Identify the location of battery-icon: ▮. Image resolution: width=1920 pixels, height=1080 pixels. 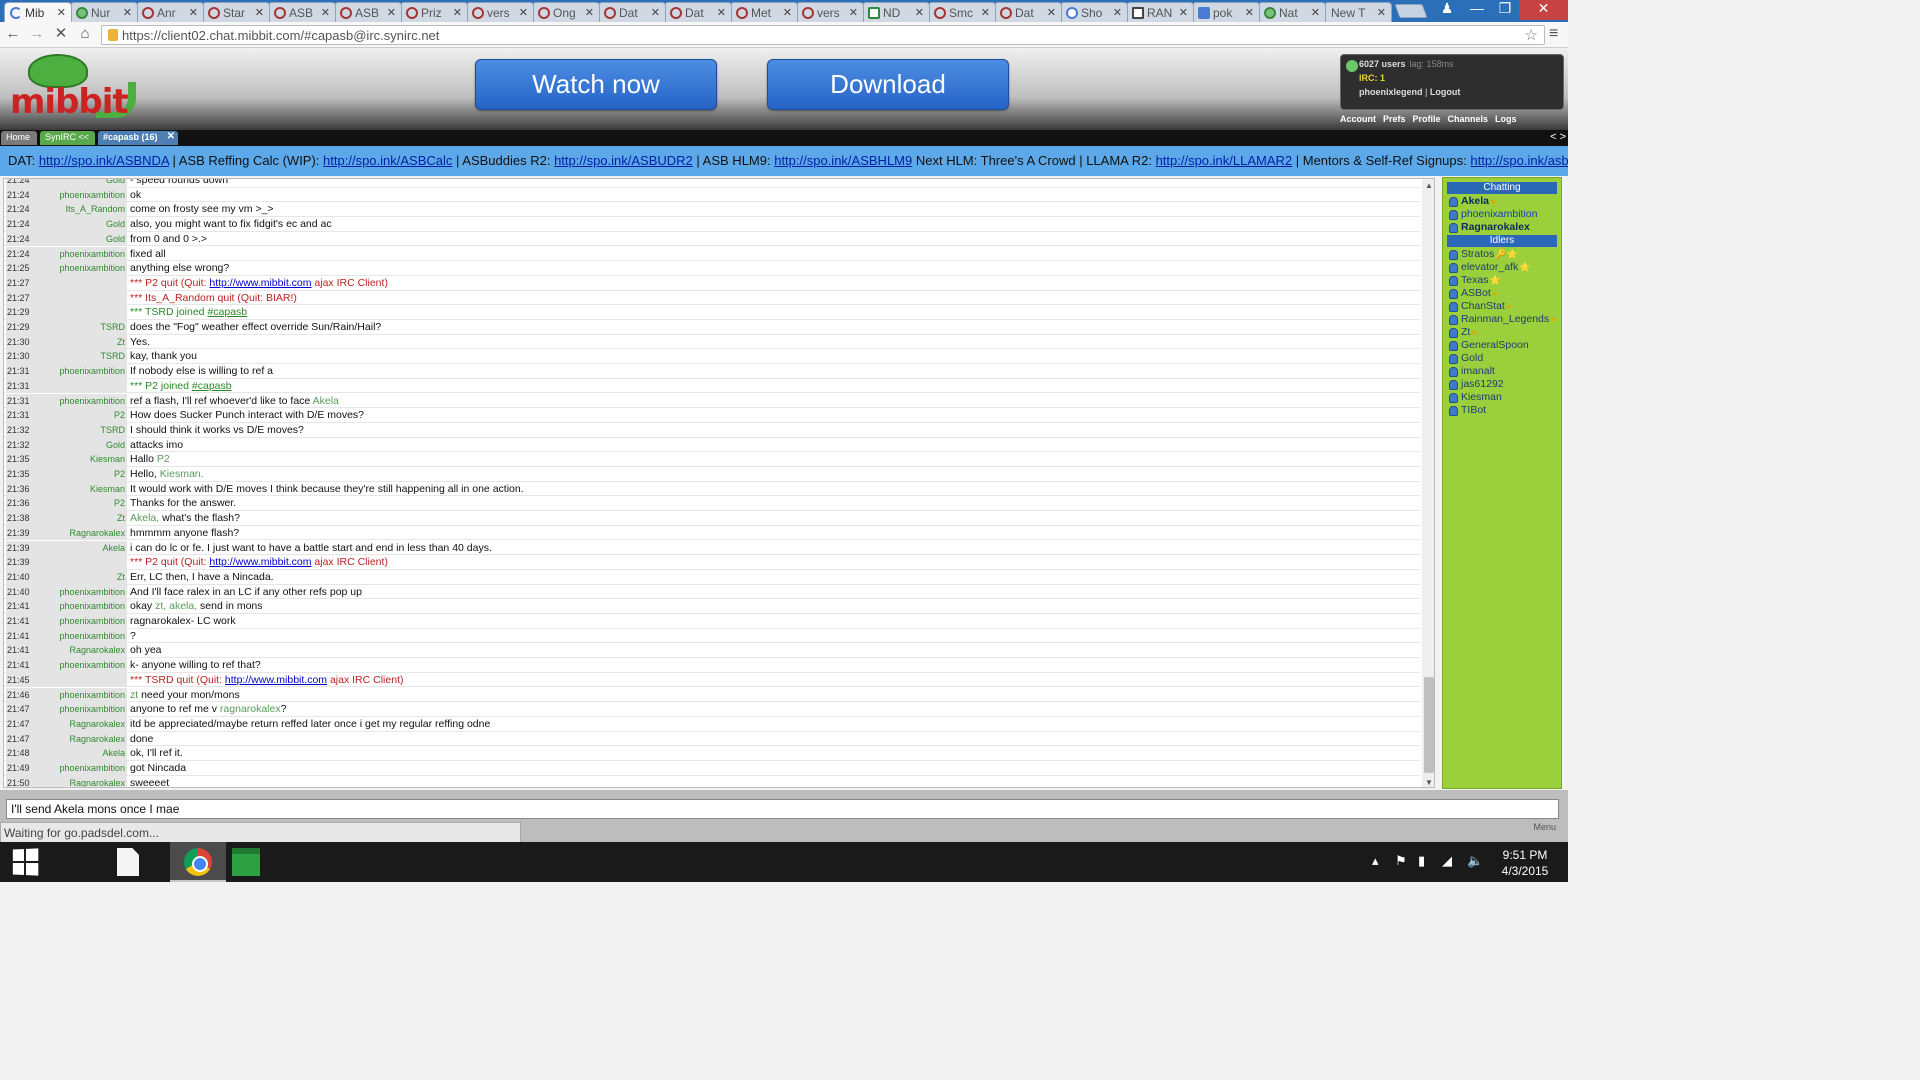
(1421, 861).